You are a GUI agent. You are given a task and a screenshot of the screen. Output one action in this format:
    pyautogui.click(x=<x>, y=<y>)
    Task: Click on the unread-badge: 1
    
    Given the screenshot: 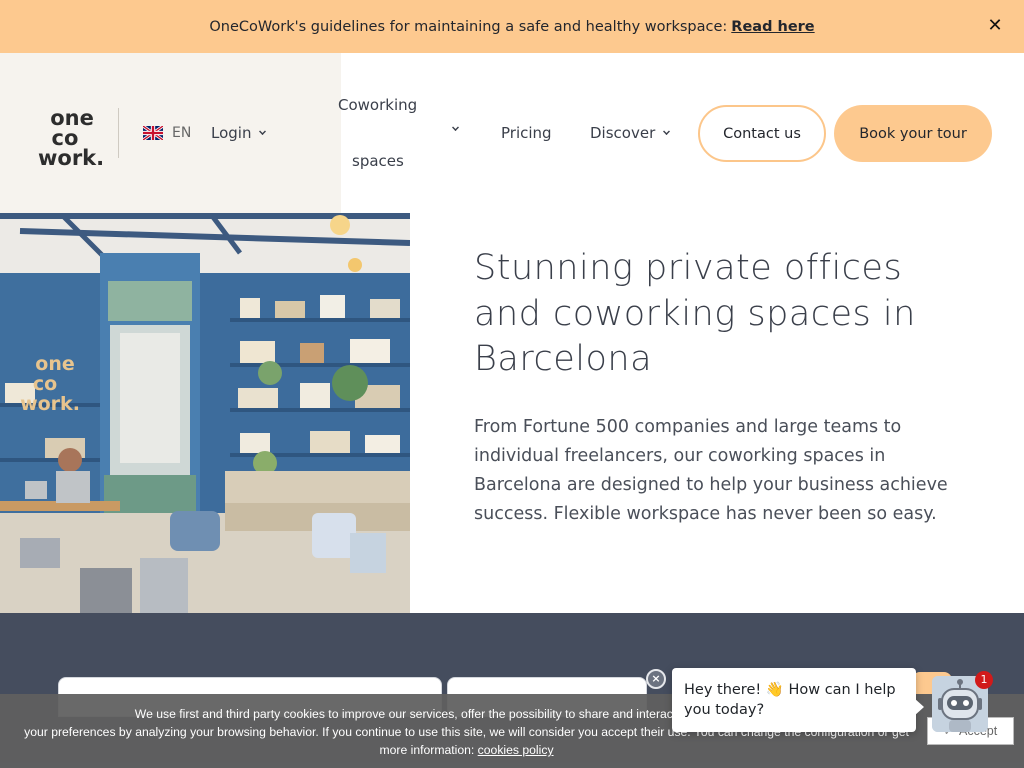 What is the action you would take?
    pyautogui.click(x=984, y=680)
    